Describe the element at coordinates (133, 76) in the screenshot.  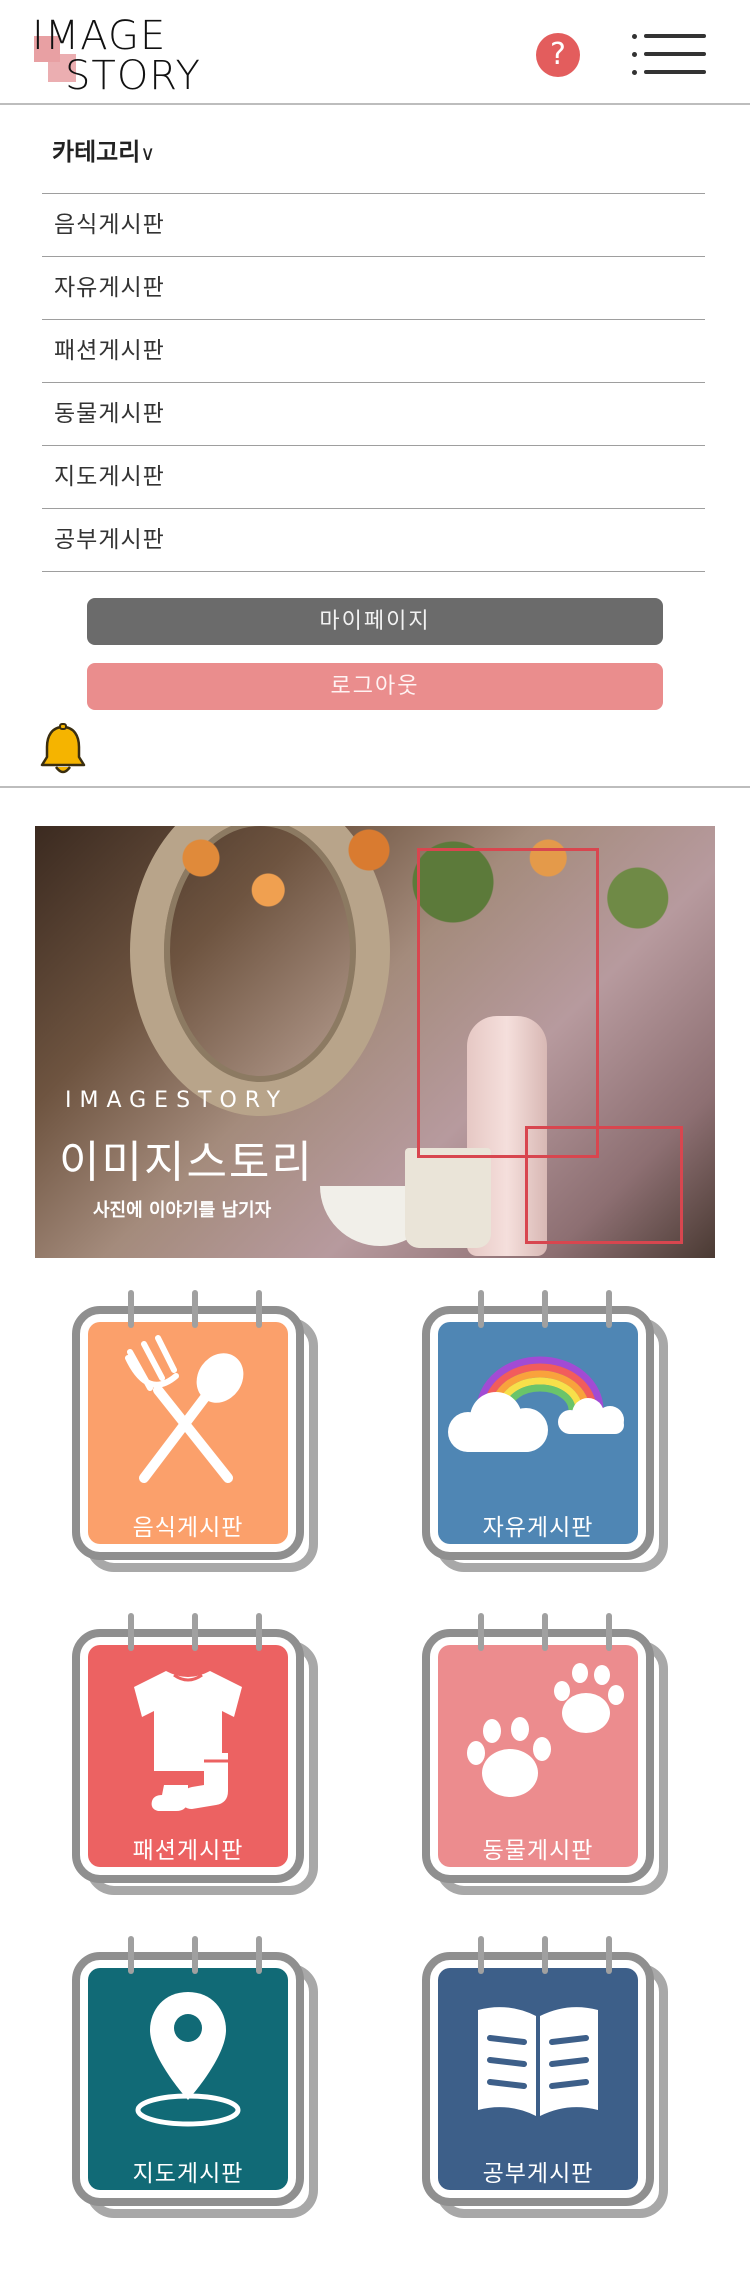
I see `logo-text-line2: STORY` at that location.